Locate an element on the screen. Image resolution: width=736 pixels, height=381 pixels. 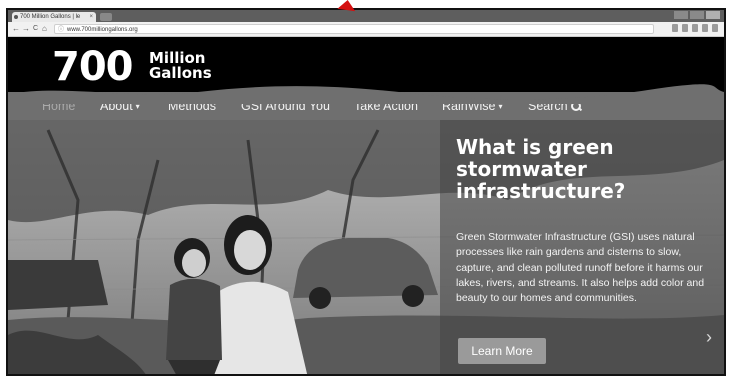
logo-text: Million Gallons is located at coordinates (180, 66).